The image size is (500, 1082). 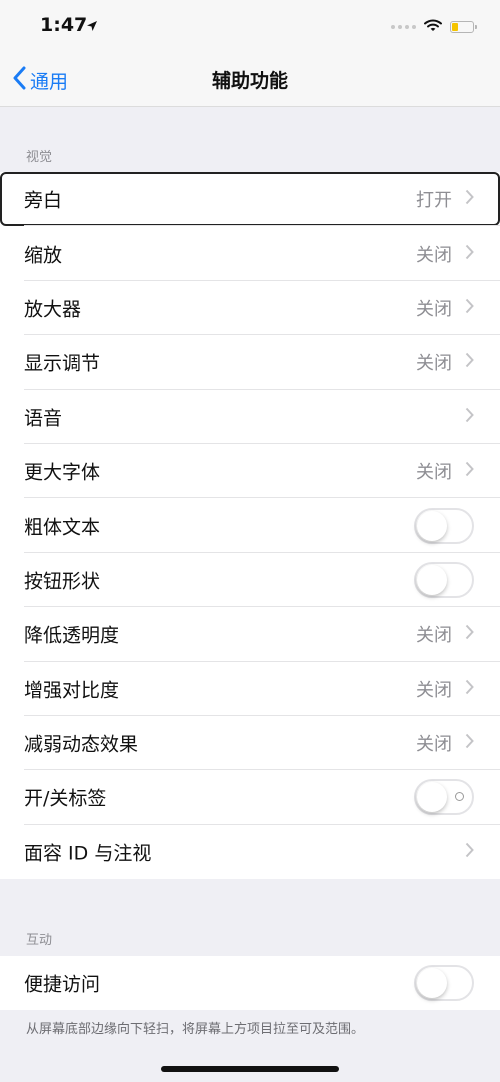 What do you see at coordinates (43, 418) in the screenshot?
I see `row-label: 语音` at bounding box center [43, 418].